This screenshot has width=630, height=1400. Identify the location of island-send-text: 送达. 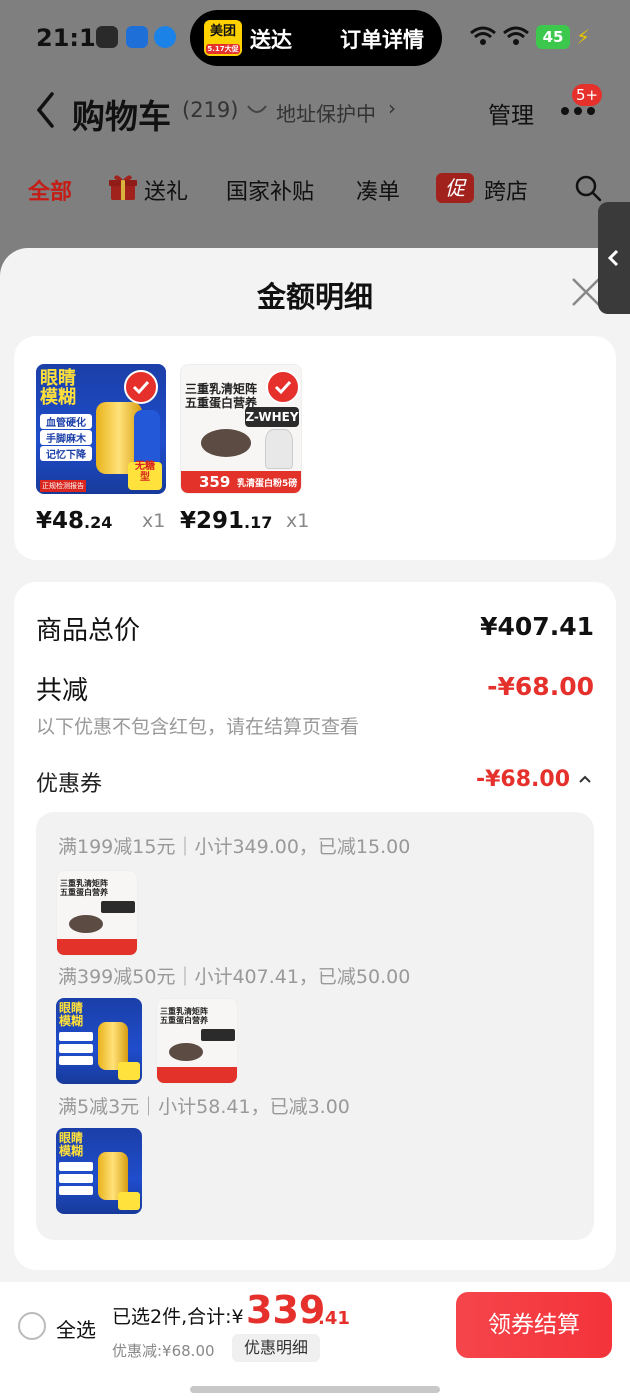
(271, 40).